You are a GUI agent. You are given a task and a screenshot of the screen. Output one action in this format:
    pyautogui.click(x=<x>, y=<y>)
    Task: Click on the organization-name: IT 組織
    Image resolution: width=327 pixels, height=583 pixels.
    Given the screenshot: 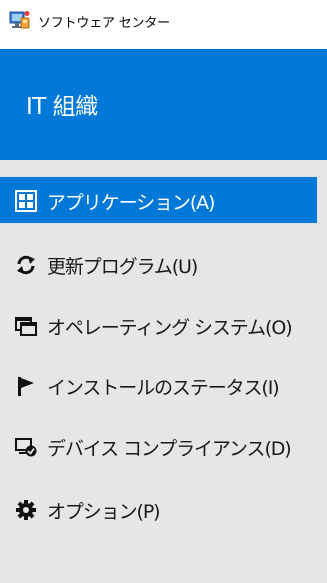 What is the action you would take?
    pyautogui.click(x=62, y=107)
    